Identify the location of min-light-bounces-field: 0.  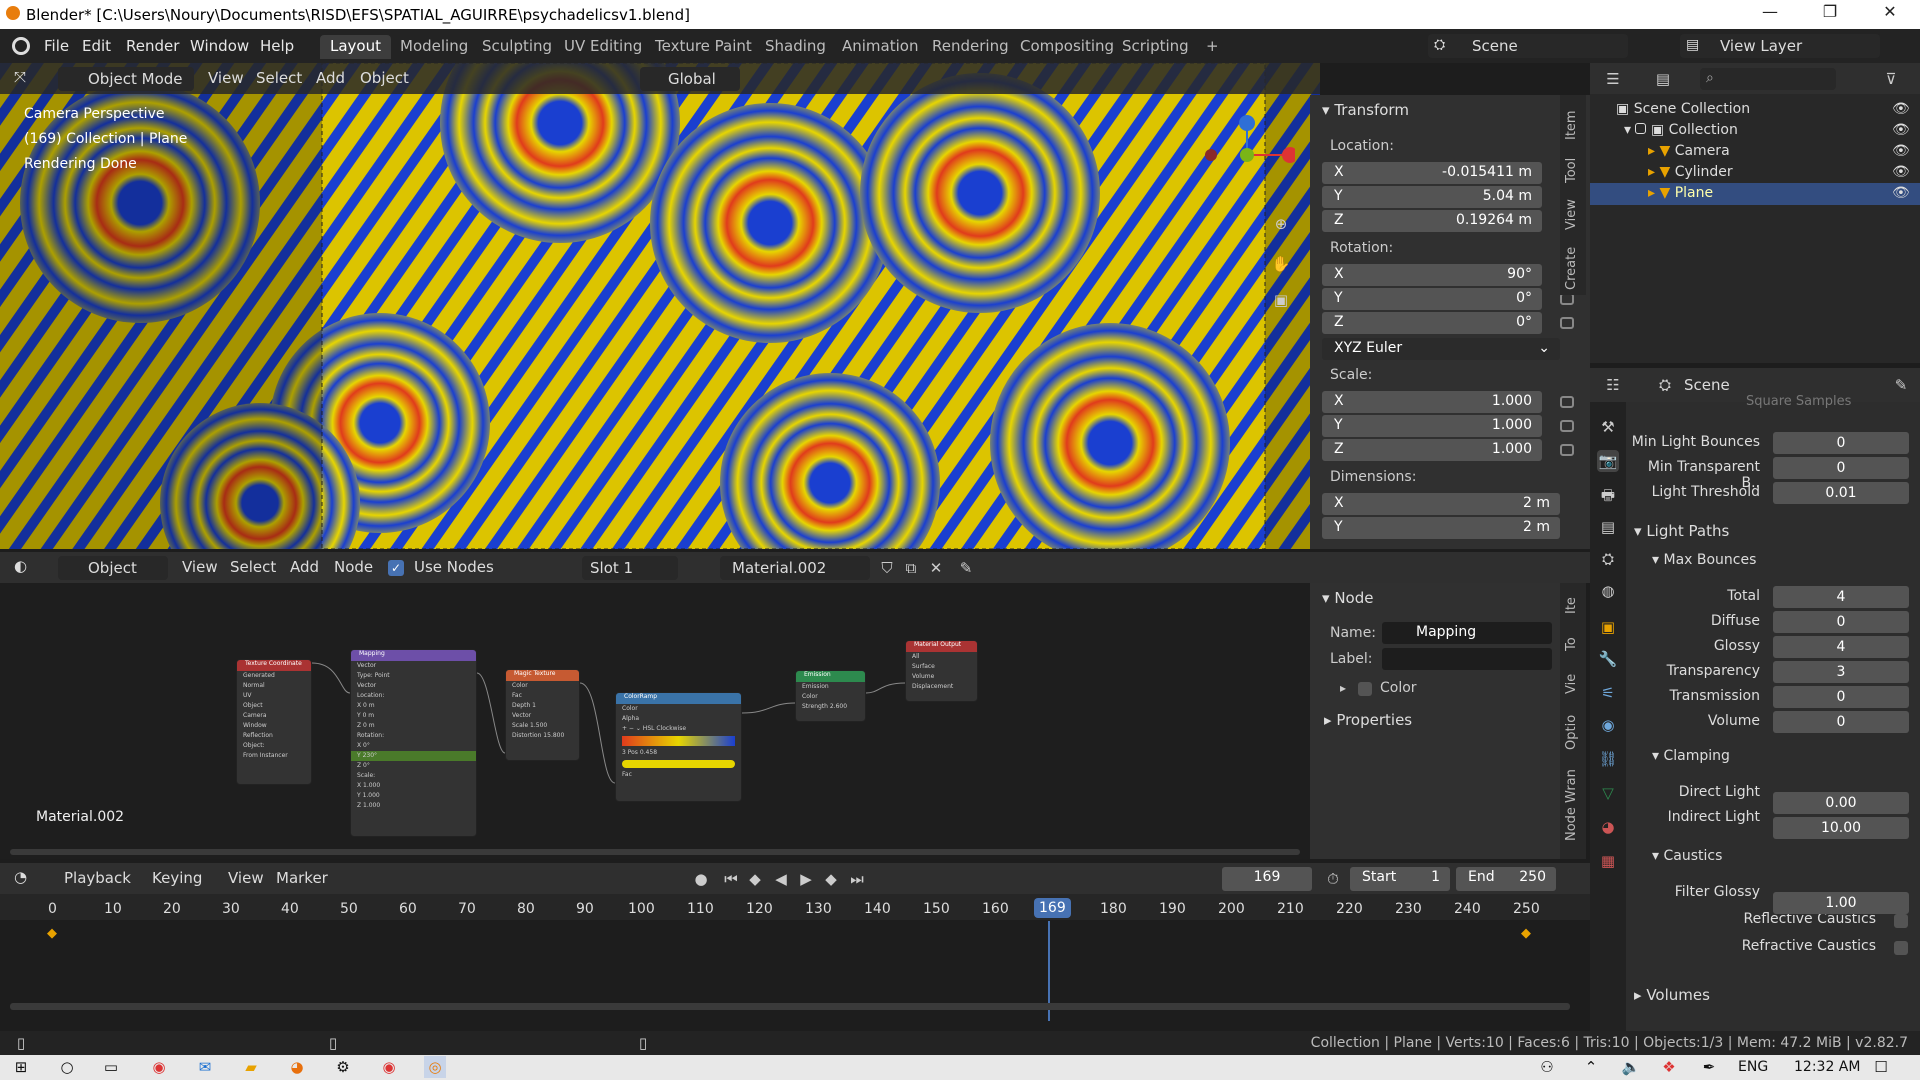
(1841, 443).